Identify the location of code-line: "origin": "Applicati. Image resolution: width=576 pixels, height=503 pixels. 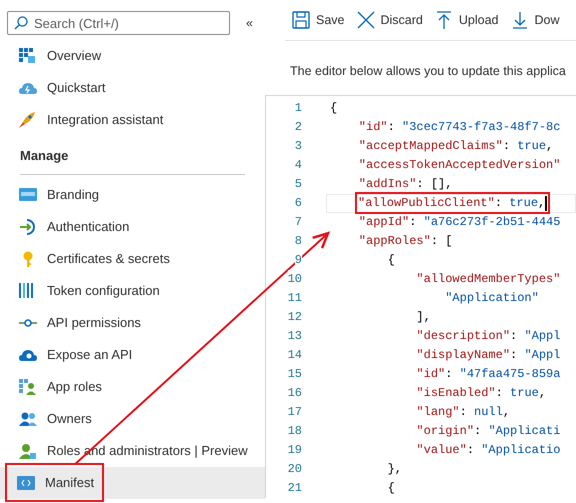
(487, 431).